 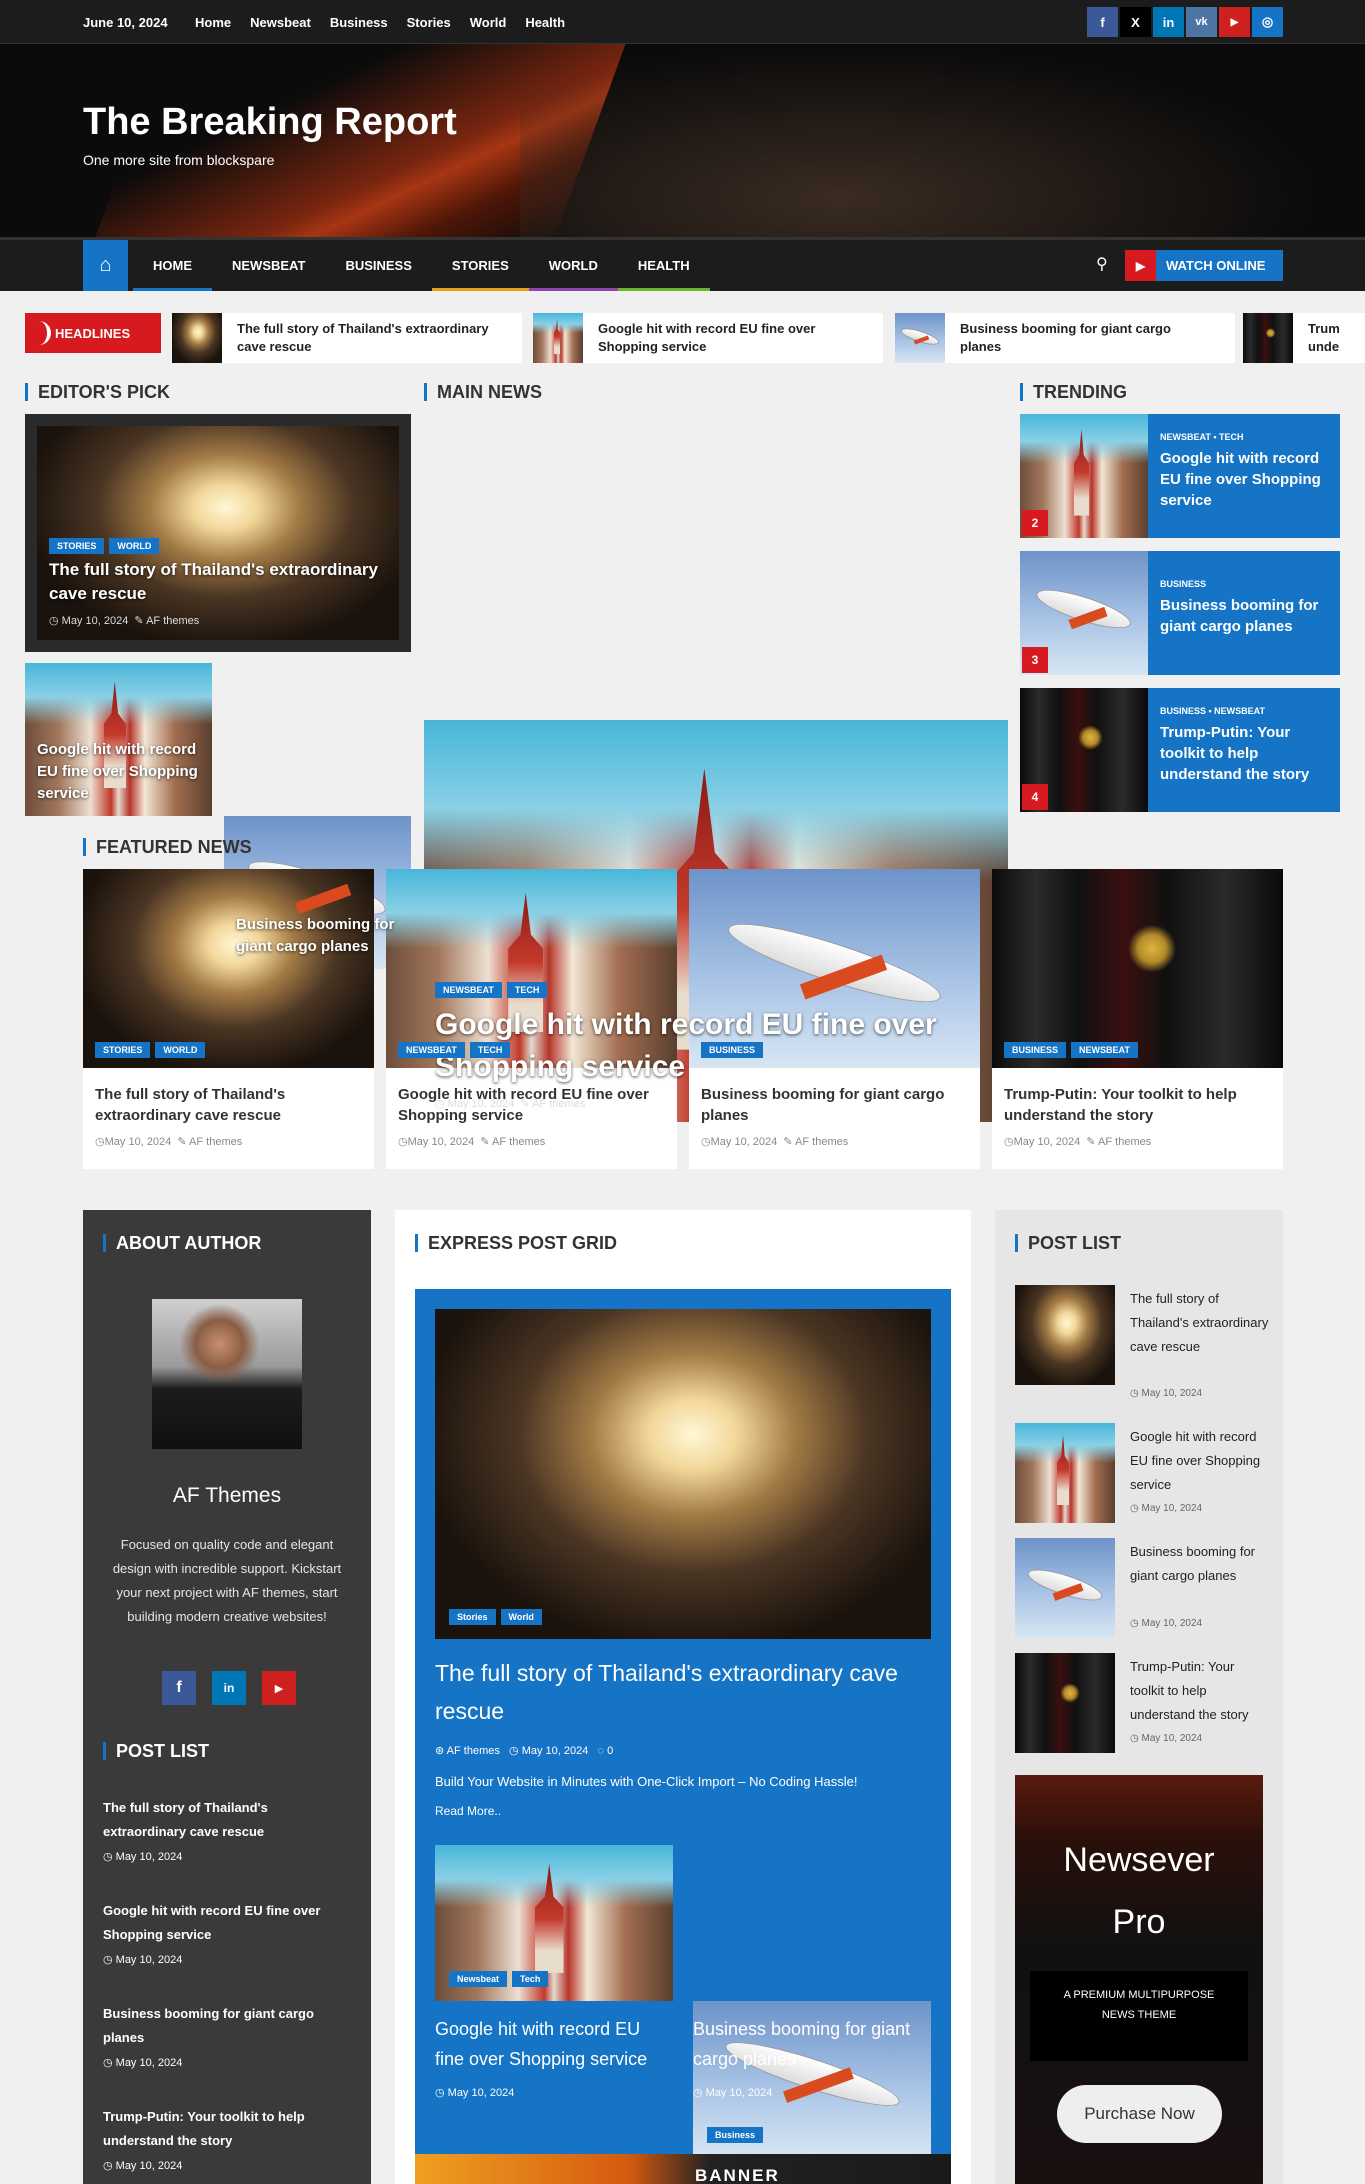 What do you see at coordinates (737, 2175) in the screenshot?
I see `banner-text: BANNER ADVERTISEMENT` at bounding box center [737, 2175].